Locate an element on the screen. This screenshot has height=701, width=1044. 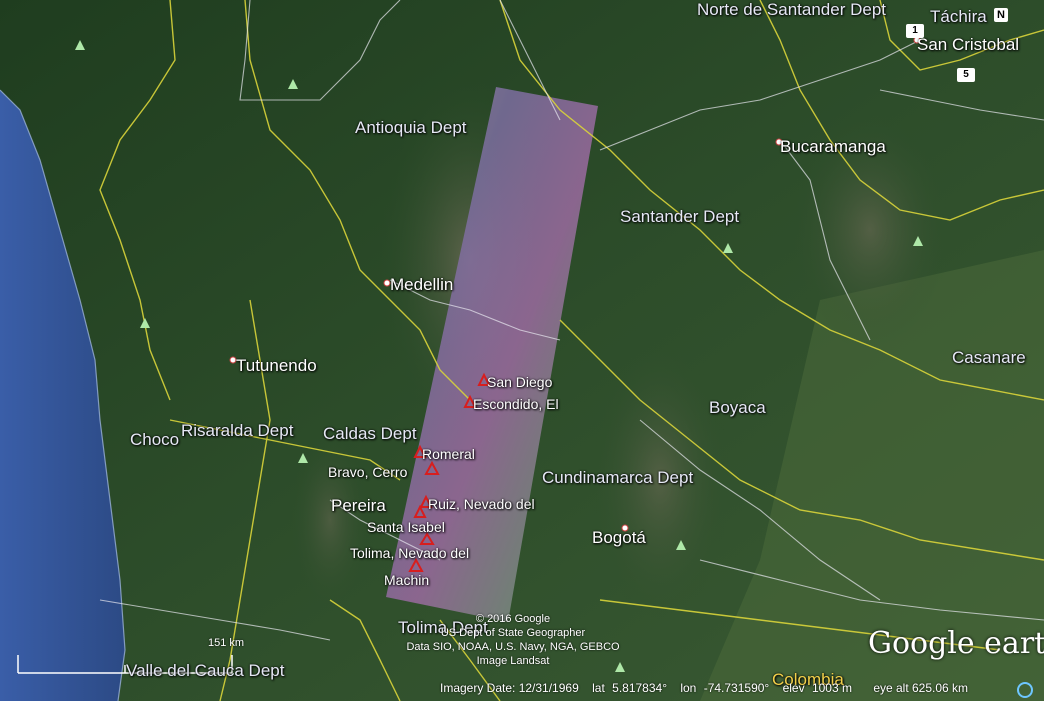
region-label: Boyaca is located at coordinates (737, 407).